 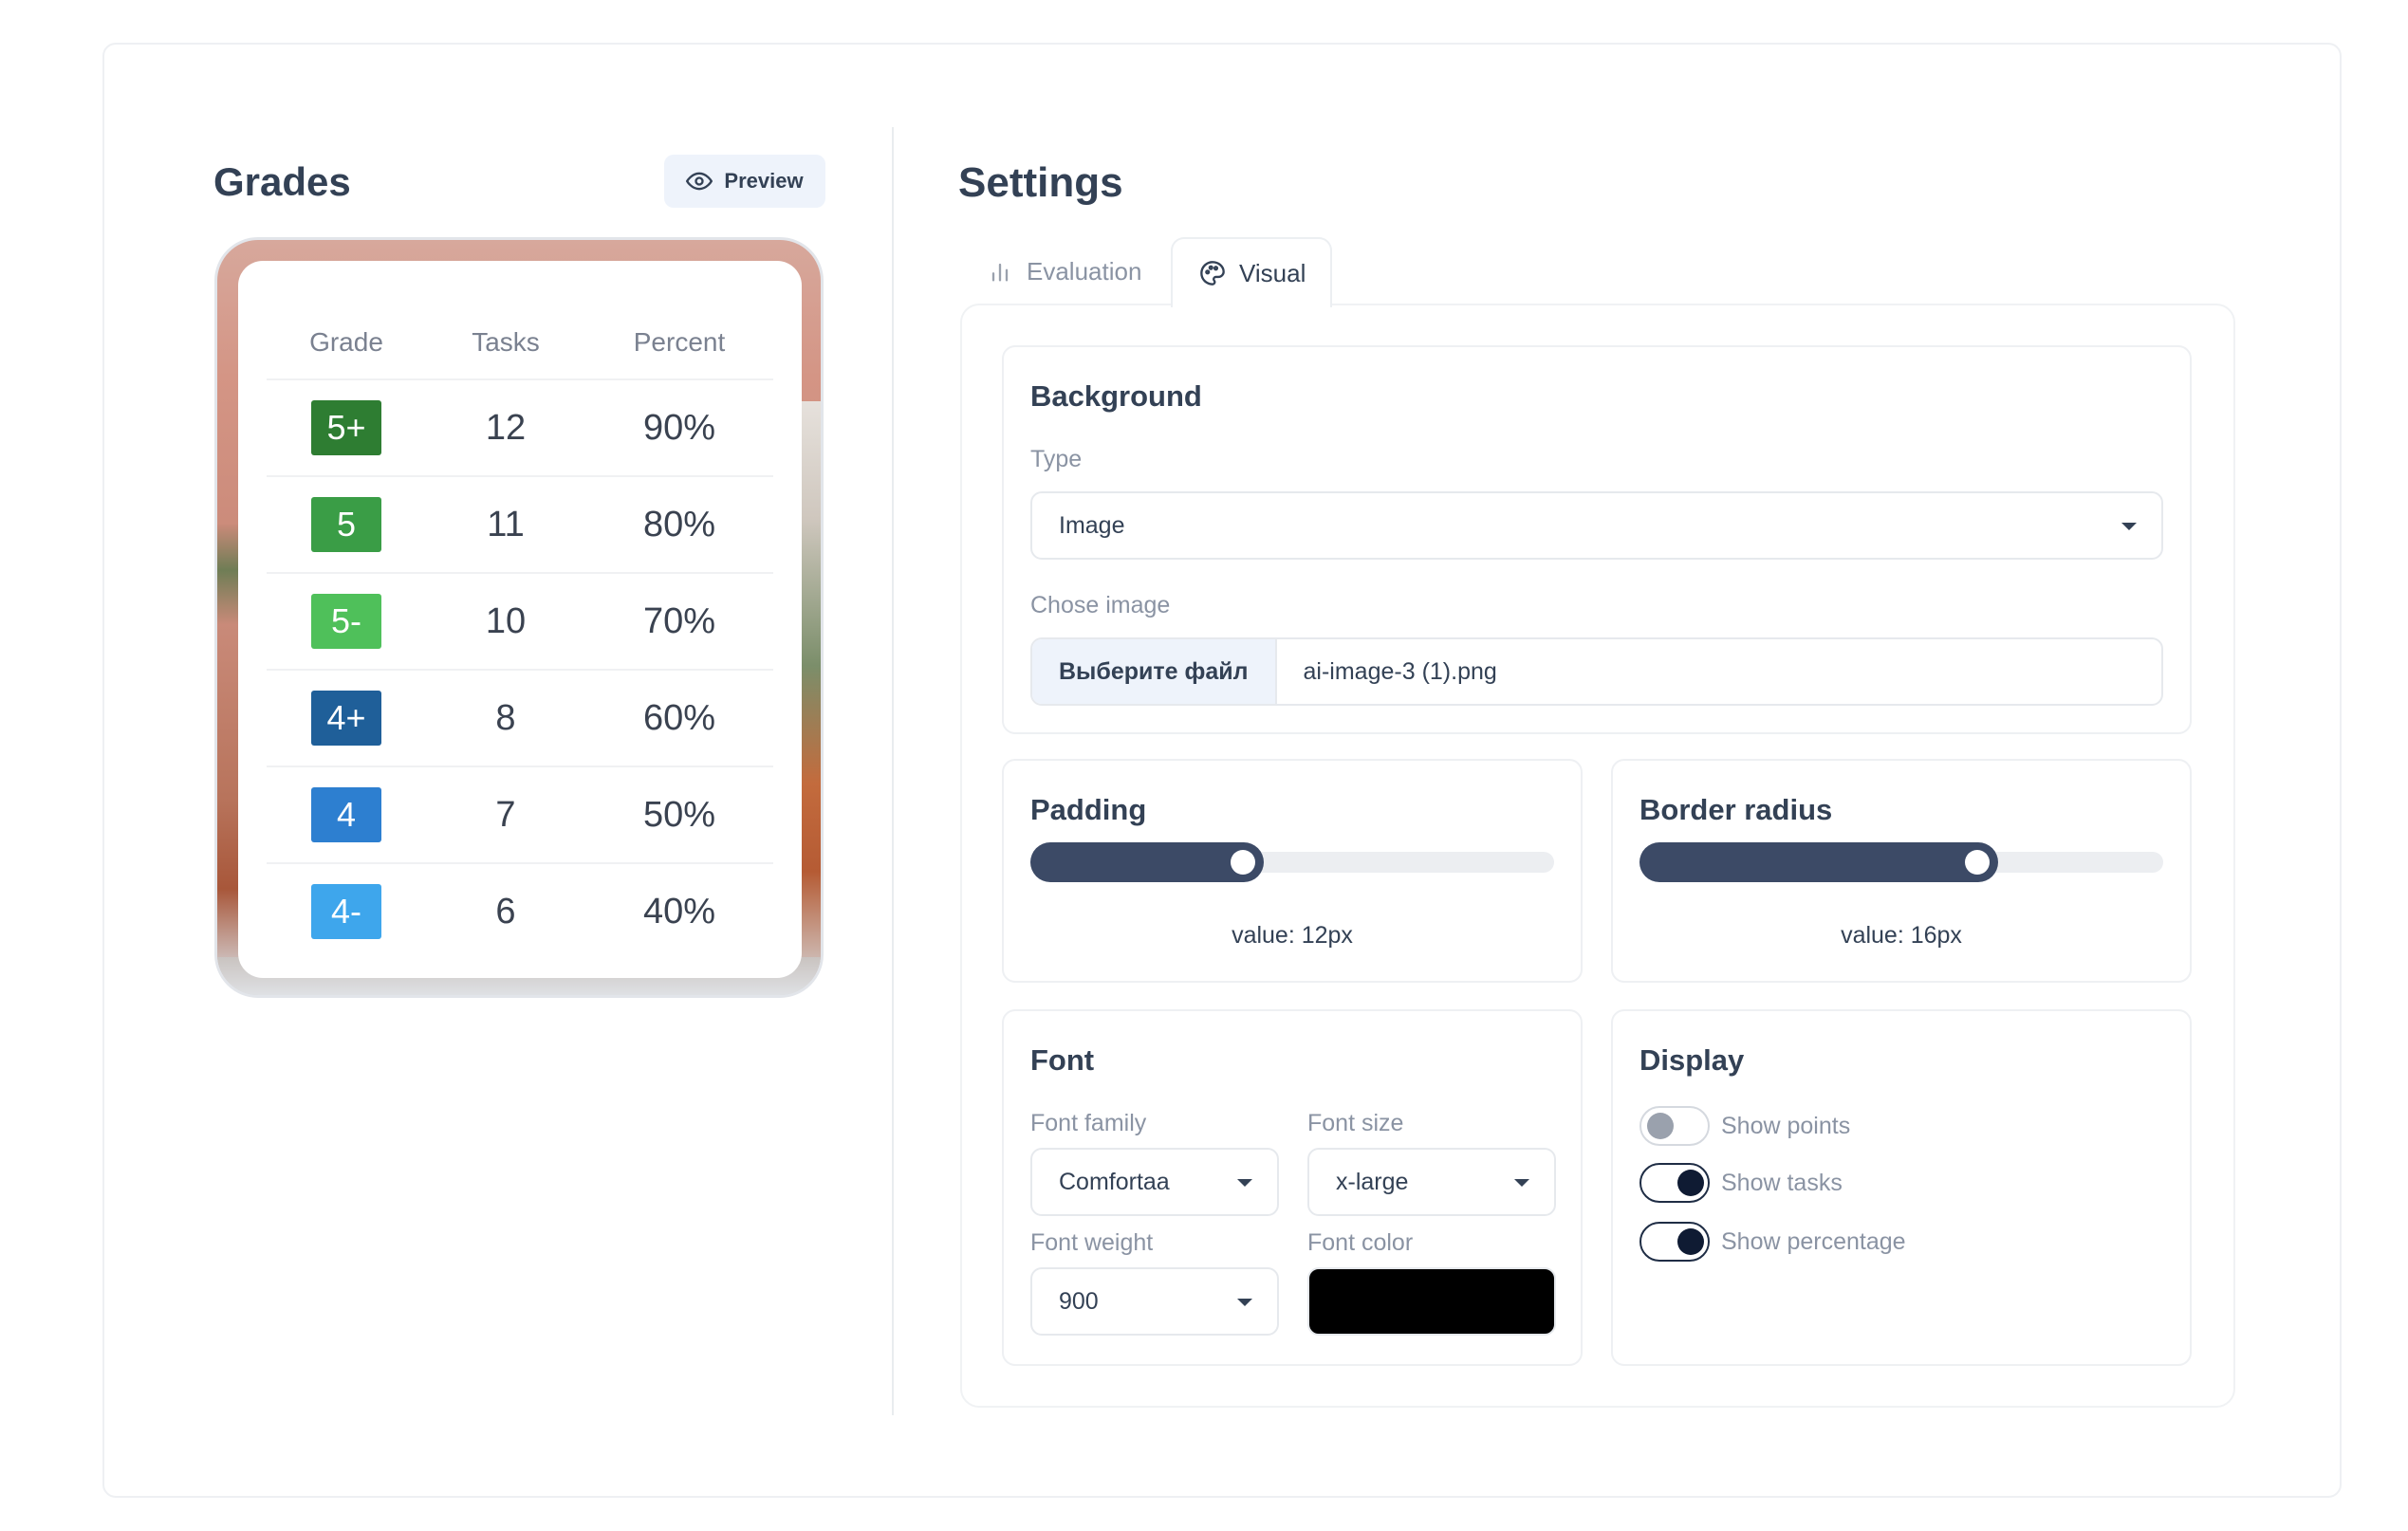 I want to click on show-points-label: Show points, so click(x=1786, y=1125).